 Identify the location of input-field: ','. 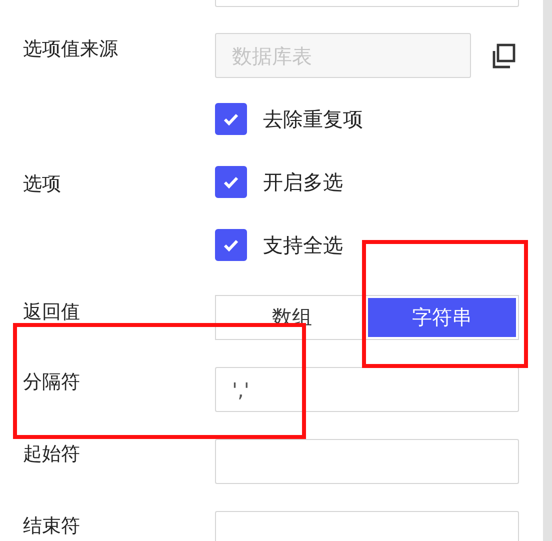
(367, 389).